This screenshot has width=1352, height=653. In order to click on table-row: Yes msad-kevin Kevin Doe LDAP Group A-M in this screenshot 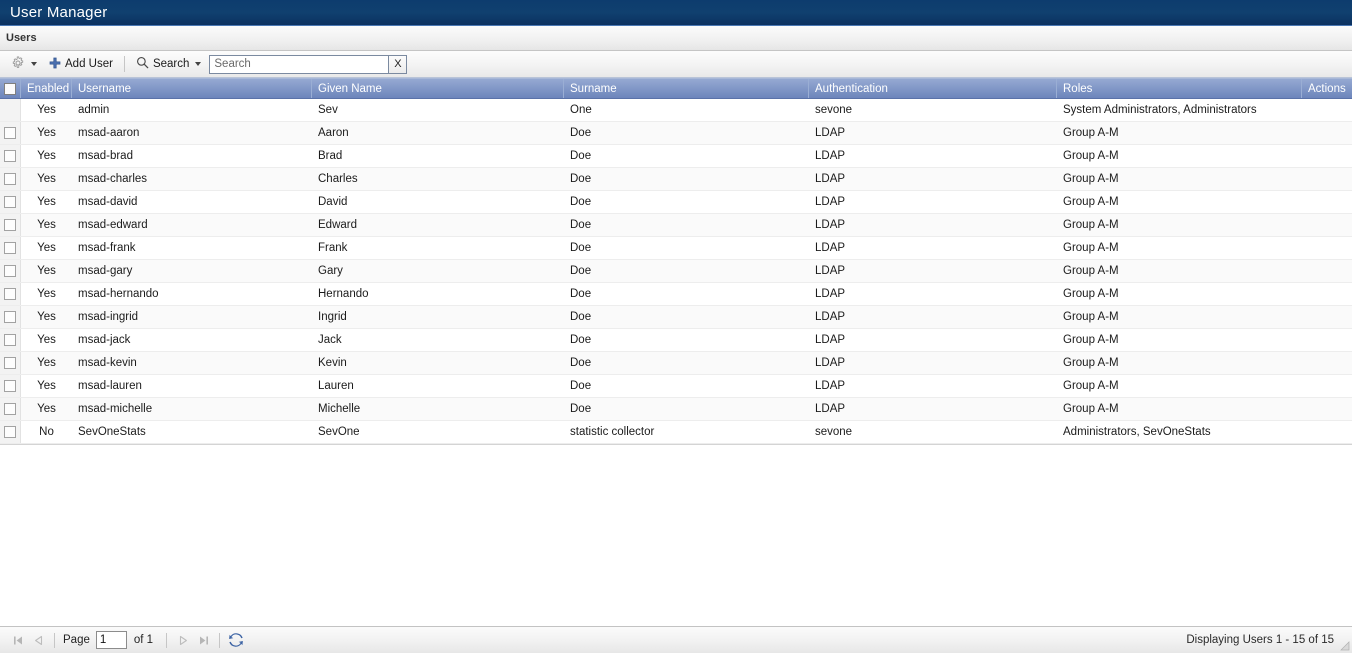, I will do `click(676, 363)`.